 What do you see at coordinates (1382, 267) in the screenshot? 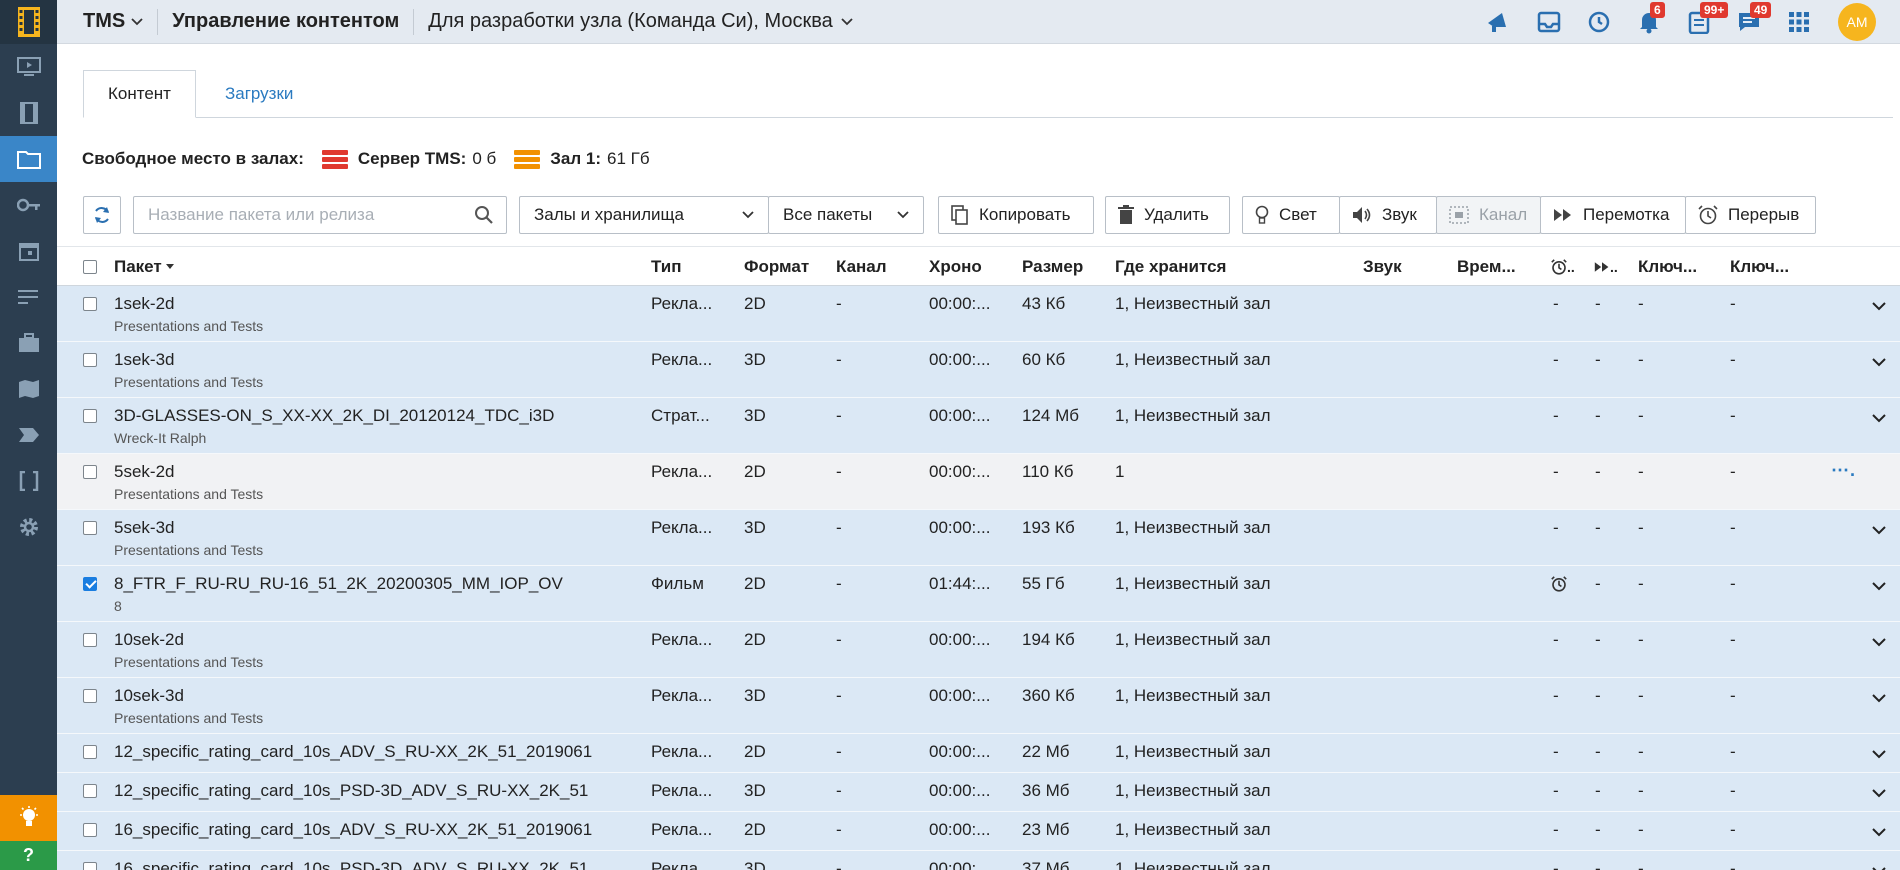
I see `column-sound: Звук` at bounding box center [1382, 267].